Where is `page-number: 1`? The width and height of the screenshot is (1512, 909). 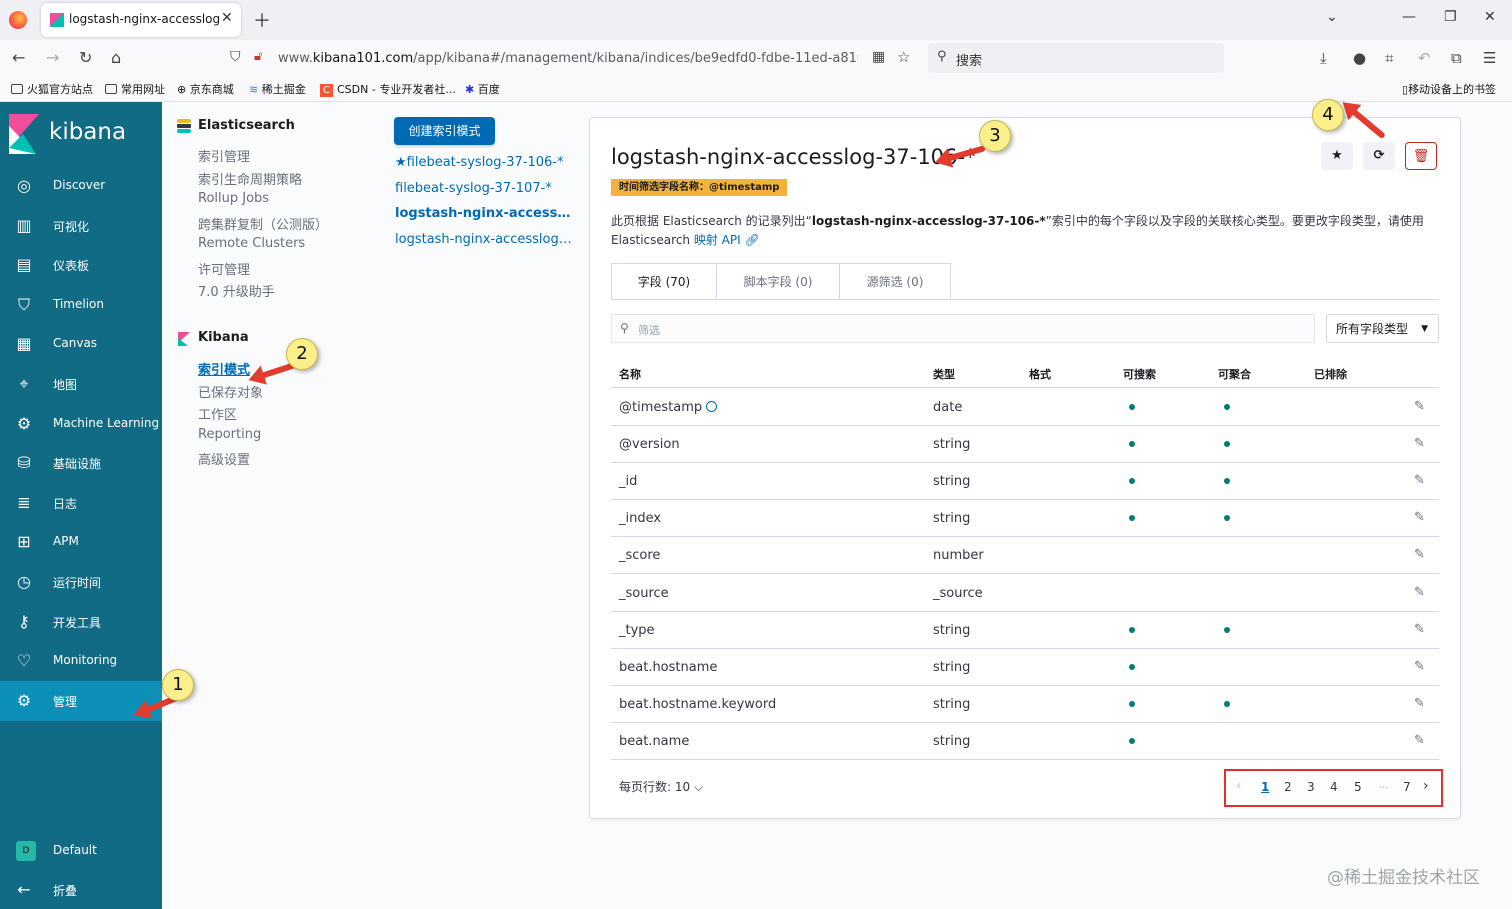
page-number: 1 is located at coordinates (1265, 787).